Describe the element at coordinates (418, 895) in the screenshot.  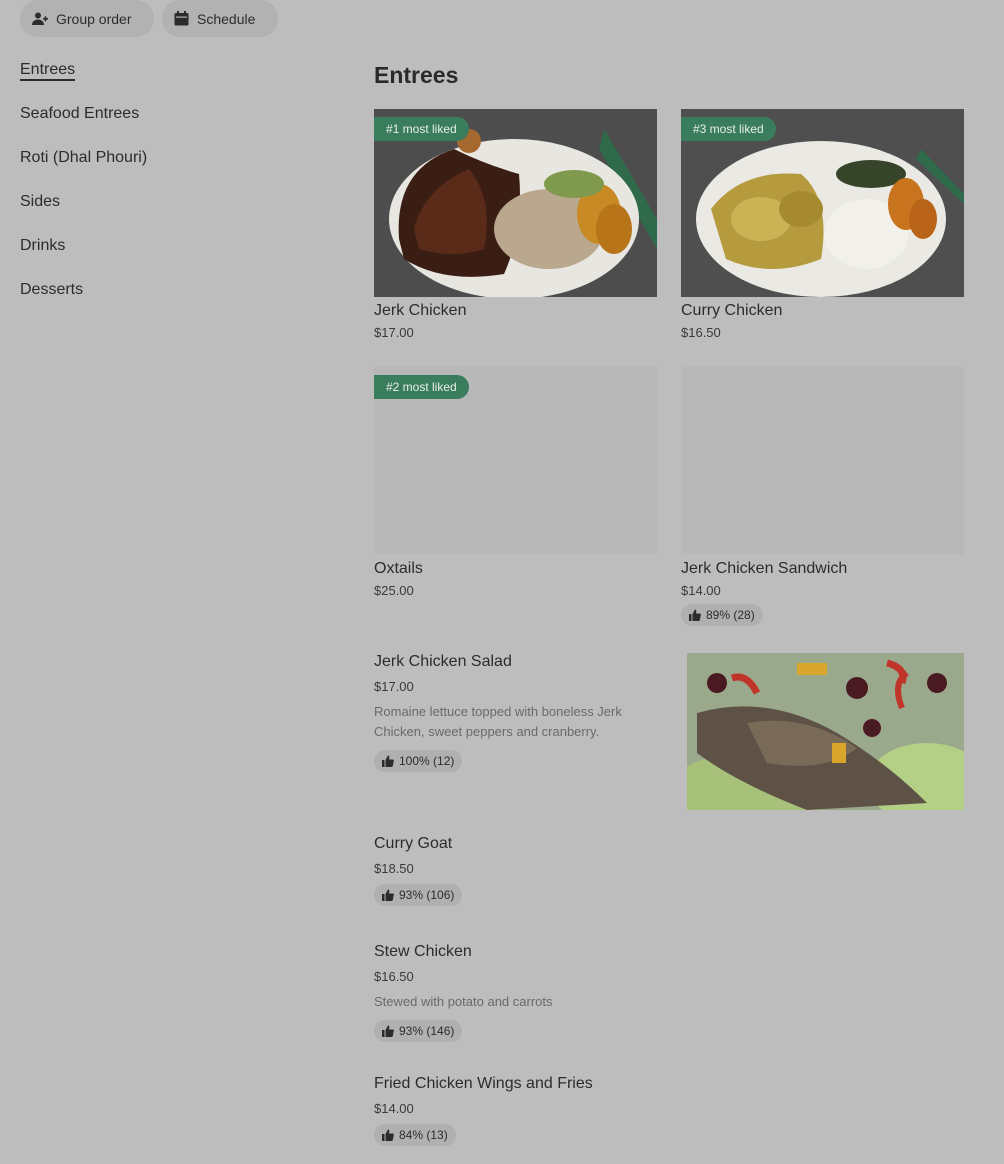
I see `rating-badge: 93% (106)` at that location.